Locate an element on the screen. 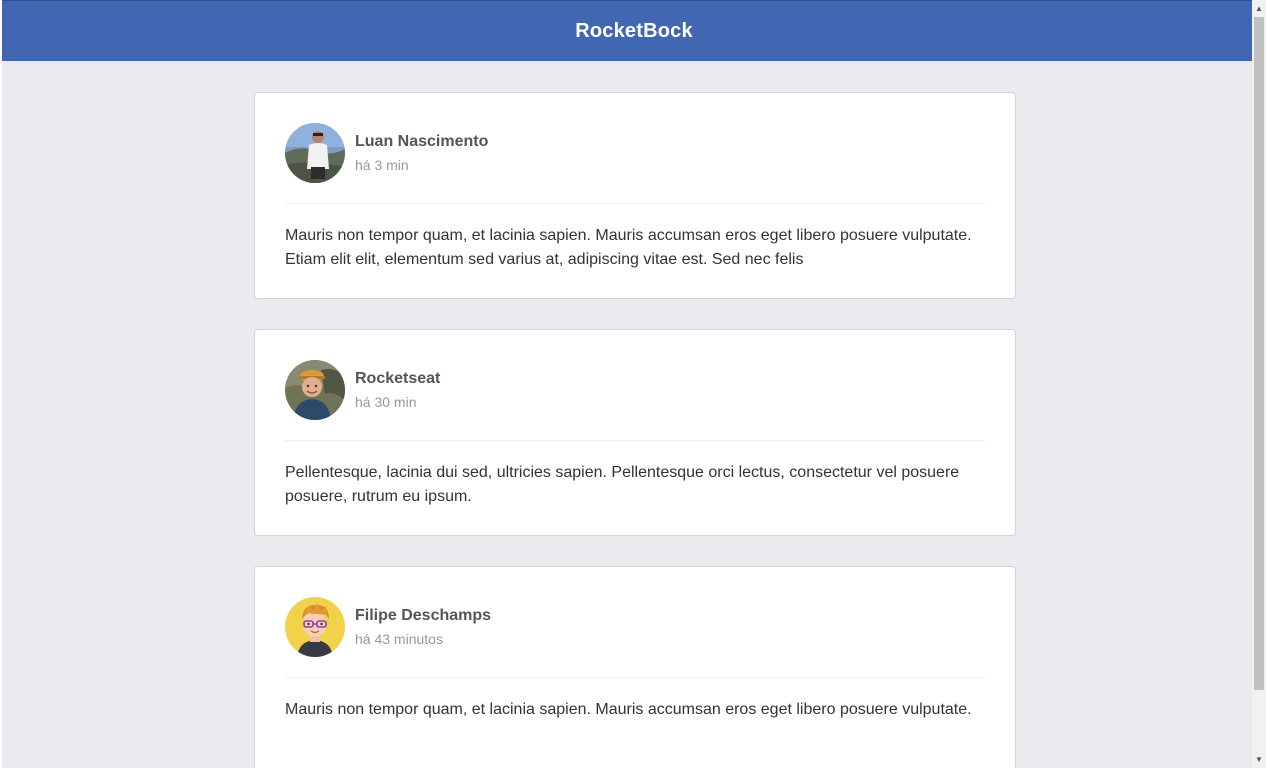  post-time: há 3 min is located at coordinates (382, 165).